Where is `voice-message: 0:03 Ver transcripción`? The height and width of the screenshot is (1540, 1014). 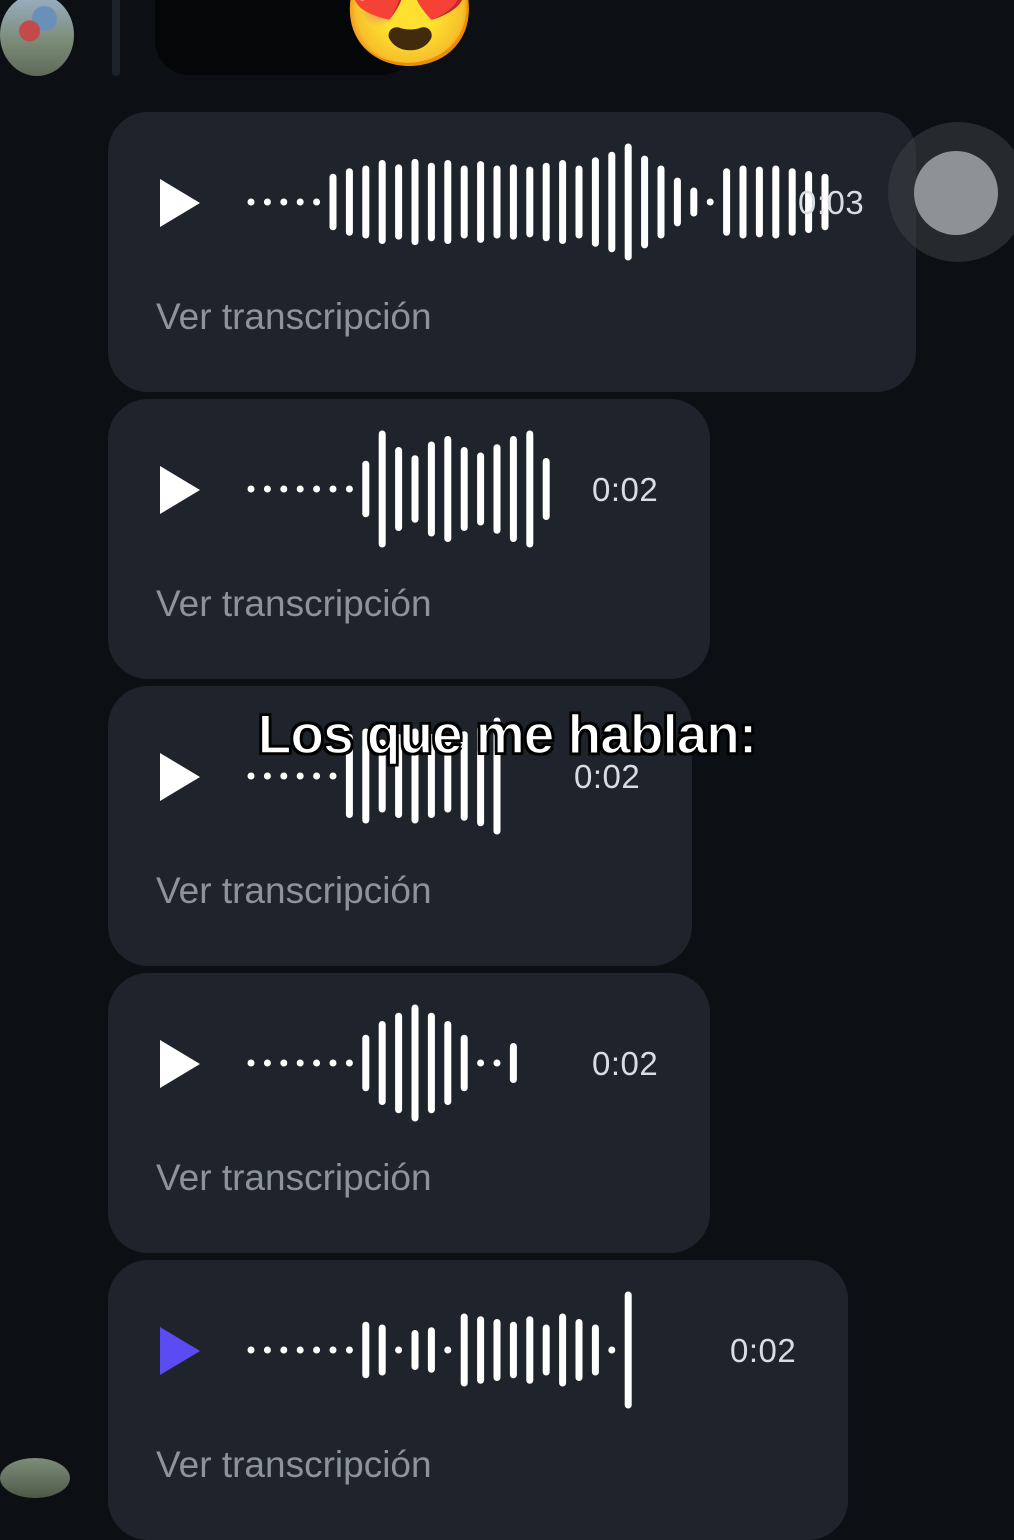 voice-message: 0:03 Ver transcripción is located at coordinates (512, 252).